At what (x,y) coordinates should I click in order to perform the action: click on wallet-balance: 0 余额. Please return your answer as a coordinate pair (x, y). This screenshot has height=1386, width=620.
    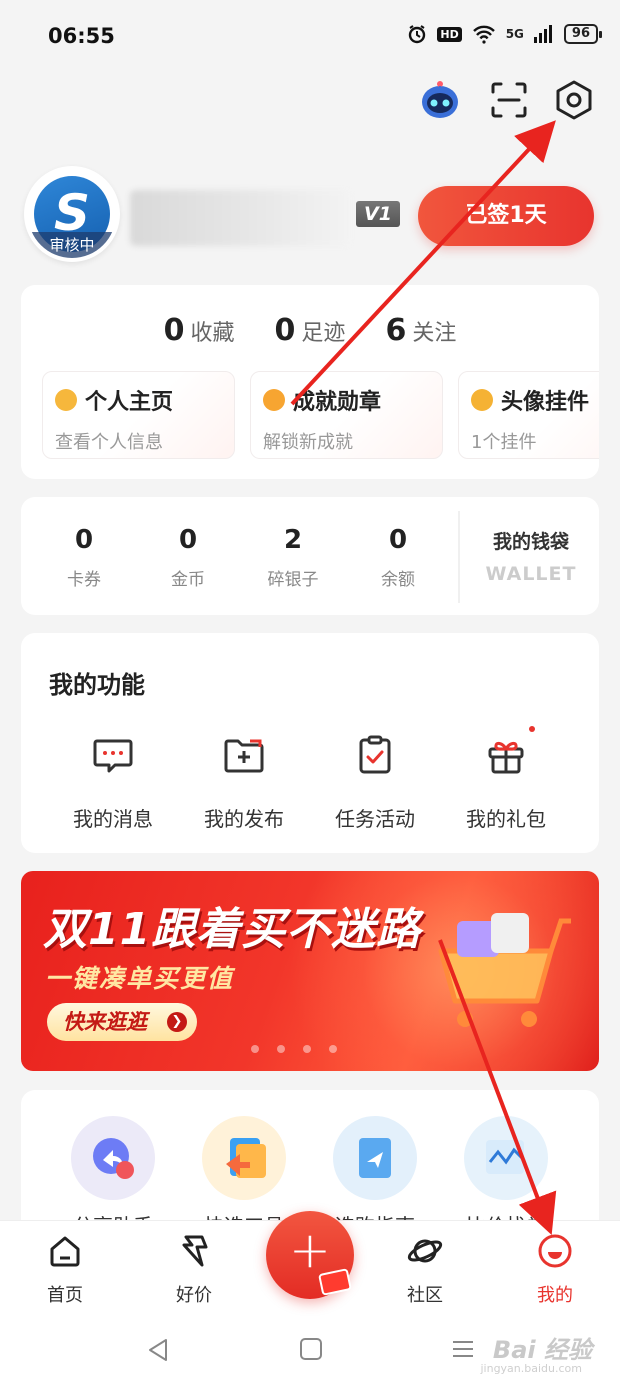
    Looking at the image, I should click on (398, 557).